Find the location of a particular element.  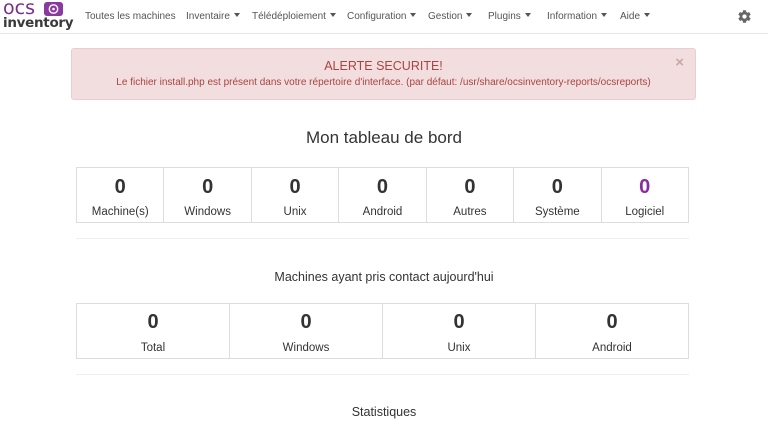

stat-label: Autres is located at coordinates (470, 212).